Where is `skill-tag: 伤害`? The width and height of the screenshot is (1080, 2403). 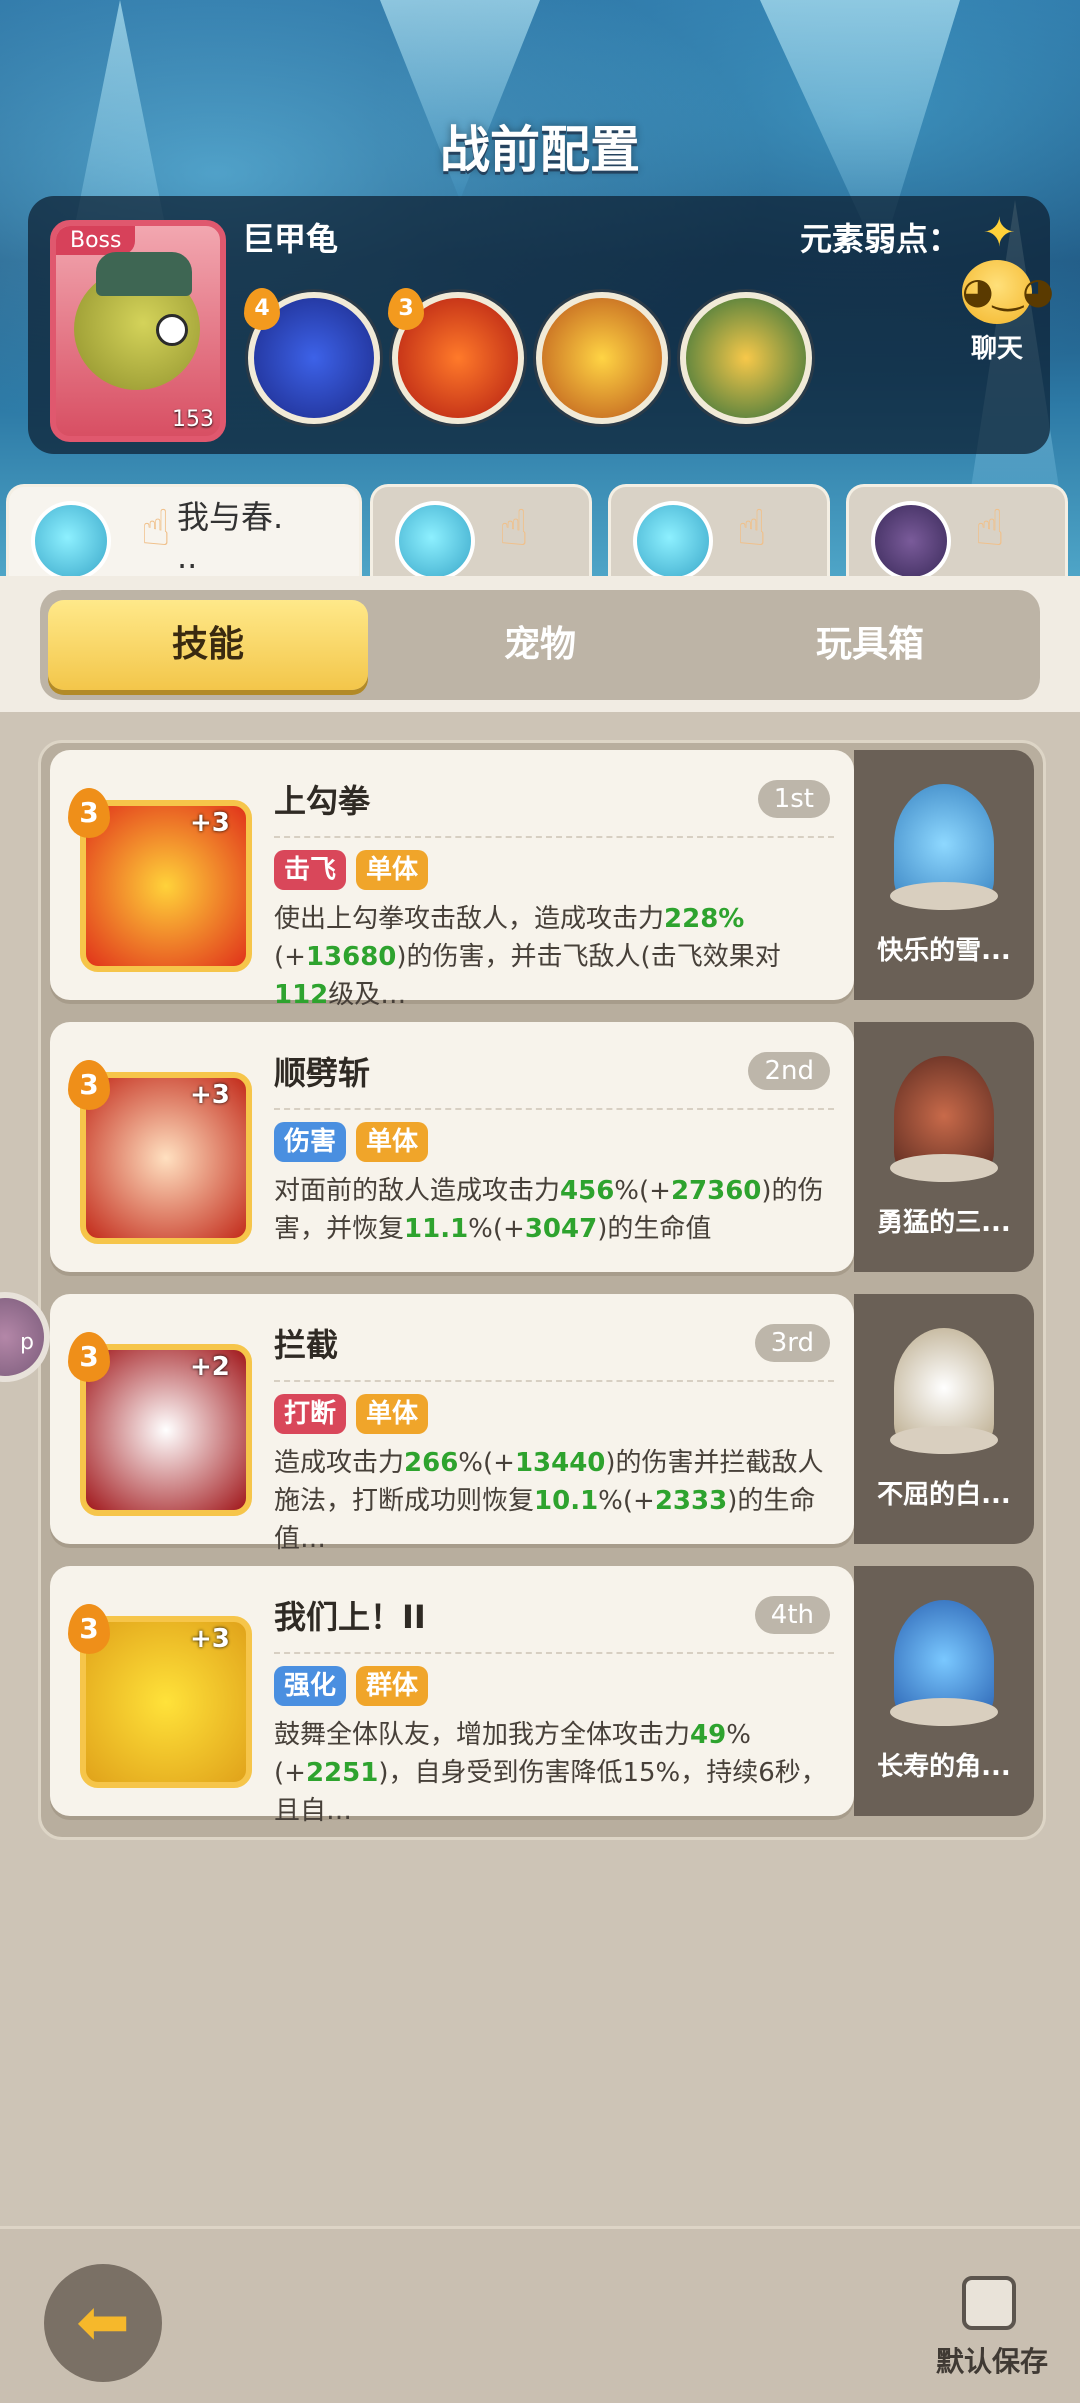 skill-tag: 伤害 is located at coordinates (310, 1142).